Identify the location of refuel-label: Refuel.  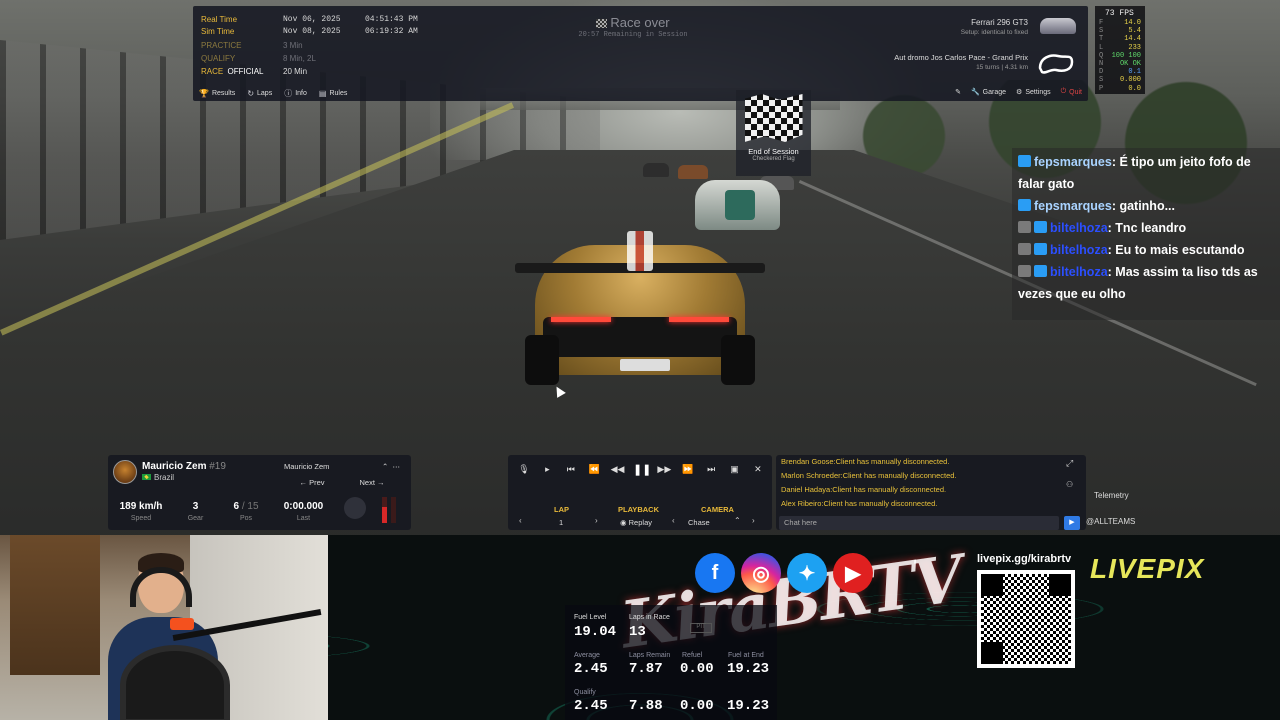
(692, 655).